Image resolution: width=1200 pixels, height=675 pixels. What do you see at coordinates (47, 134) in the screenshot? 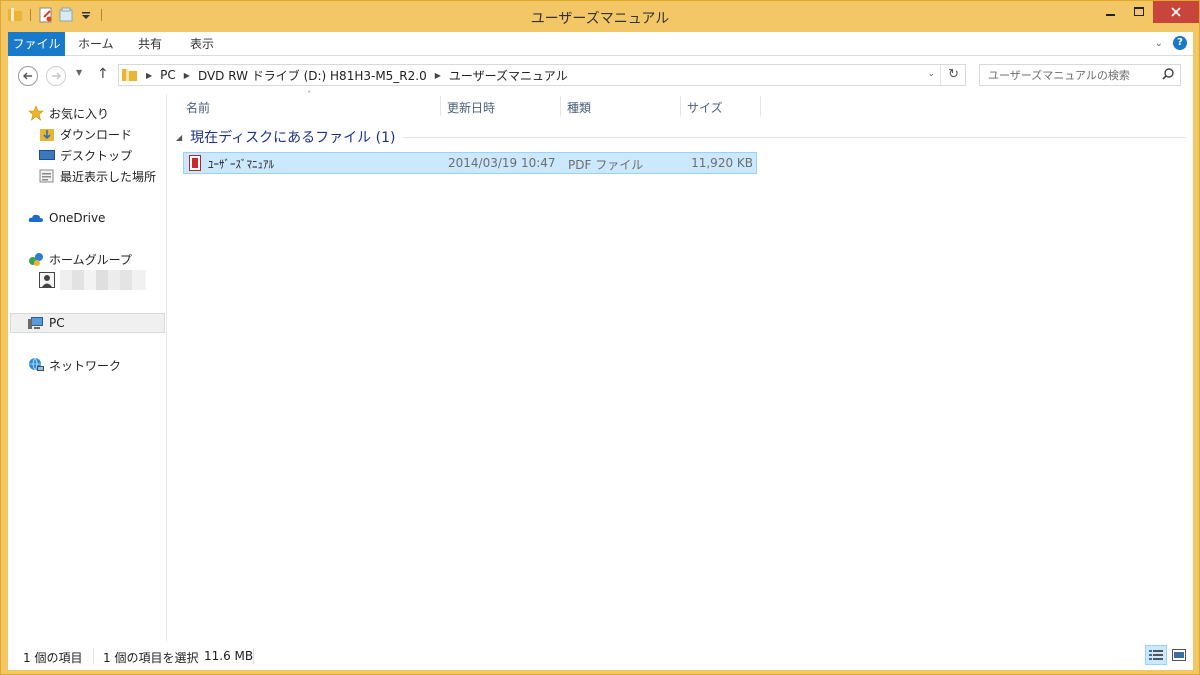
I see `download-folder-icon` at bounding box center [47, 134].